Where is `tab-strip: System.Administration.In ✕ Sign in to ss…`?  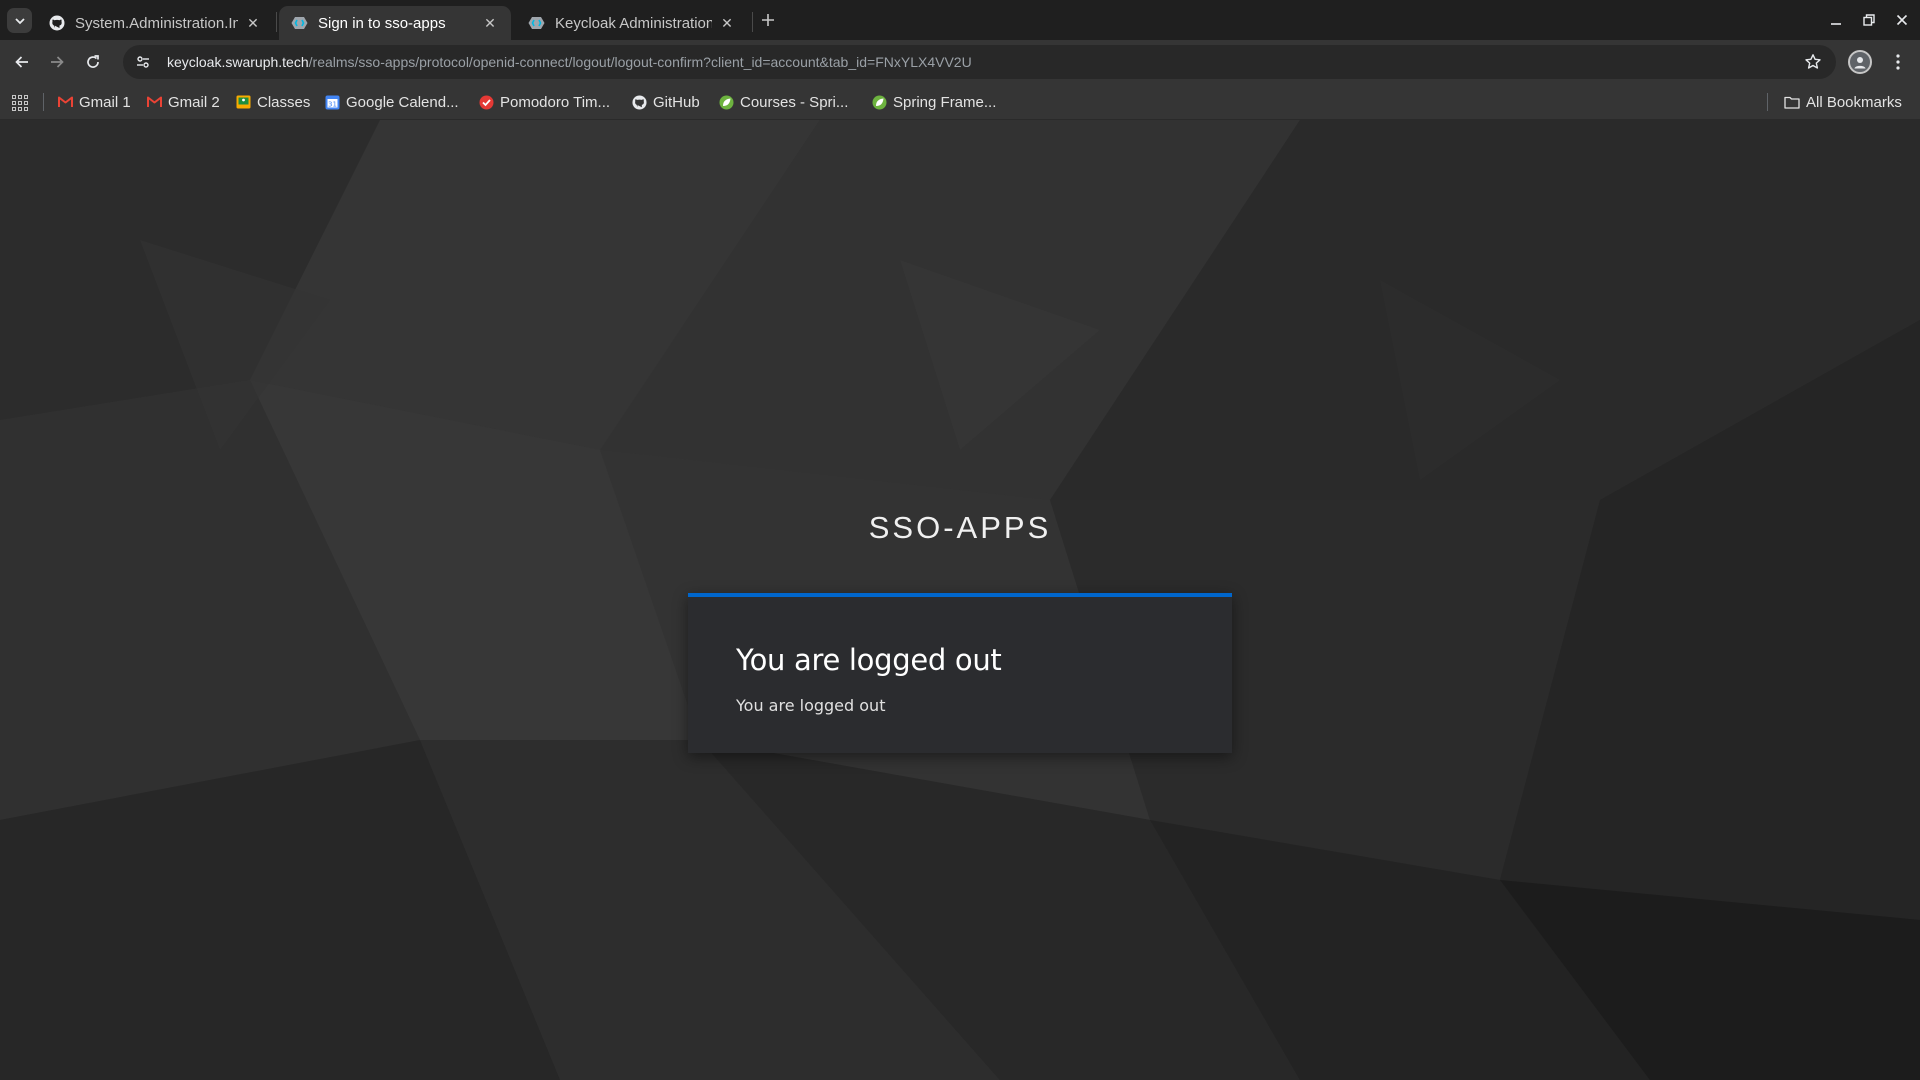
tab-strip: System.Administration.In ✕ Sign in to ss… is located at coordinates (960, 20).